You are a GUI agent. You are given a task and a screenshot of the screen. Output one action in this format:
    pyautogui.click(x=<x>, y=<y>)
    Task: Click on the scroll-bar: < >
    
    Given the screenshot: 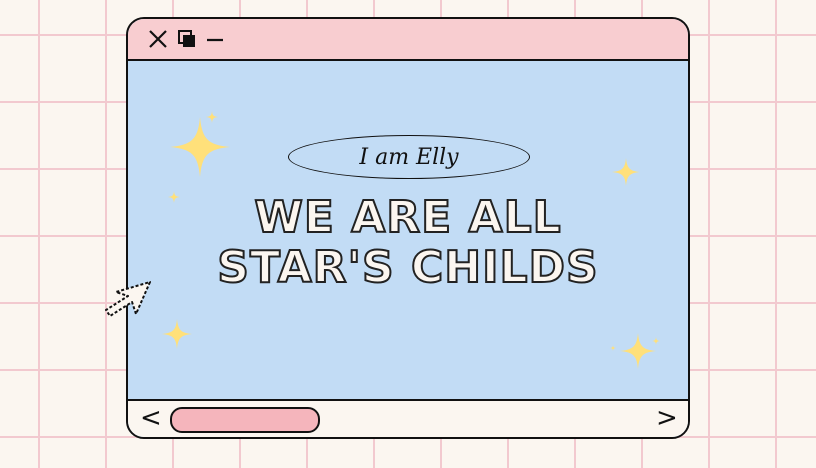 What is the action you would take?
    pyautogui.click(x=408, y=418)
    